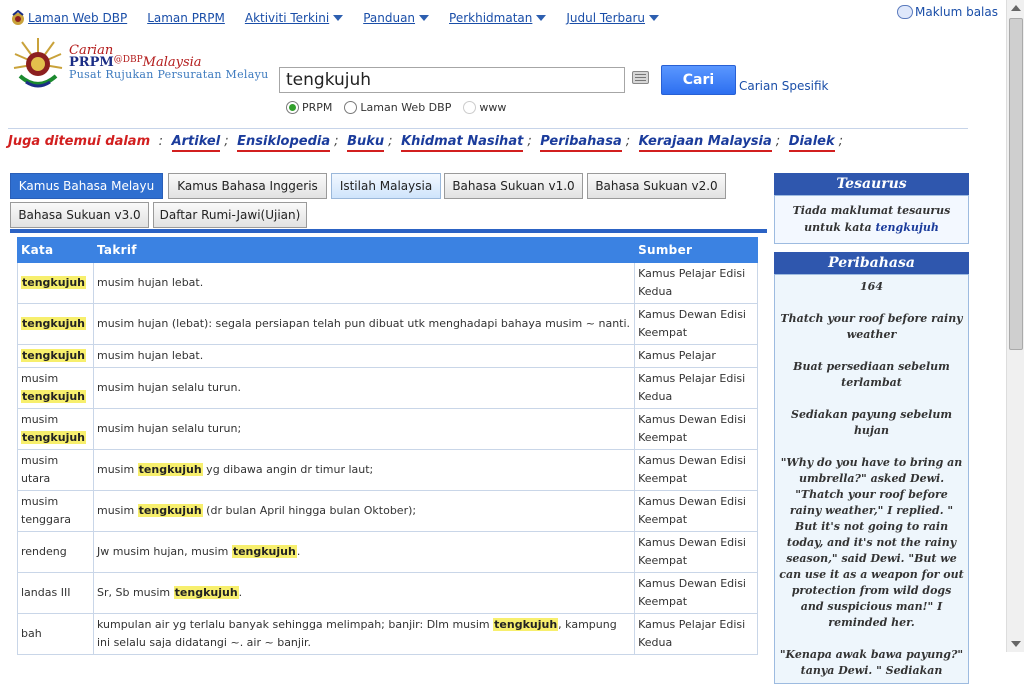 Image resolution: width=1024 pixels, height=684 pixels. I want to click on nav-judul-label: Judul Terbaru, so click(606, 18).